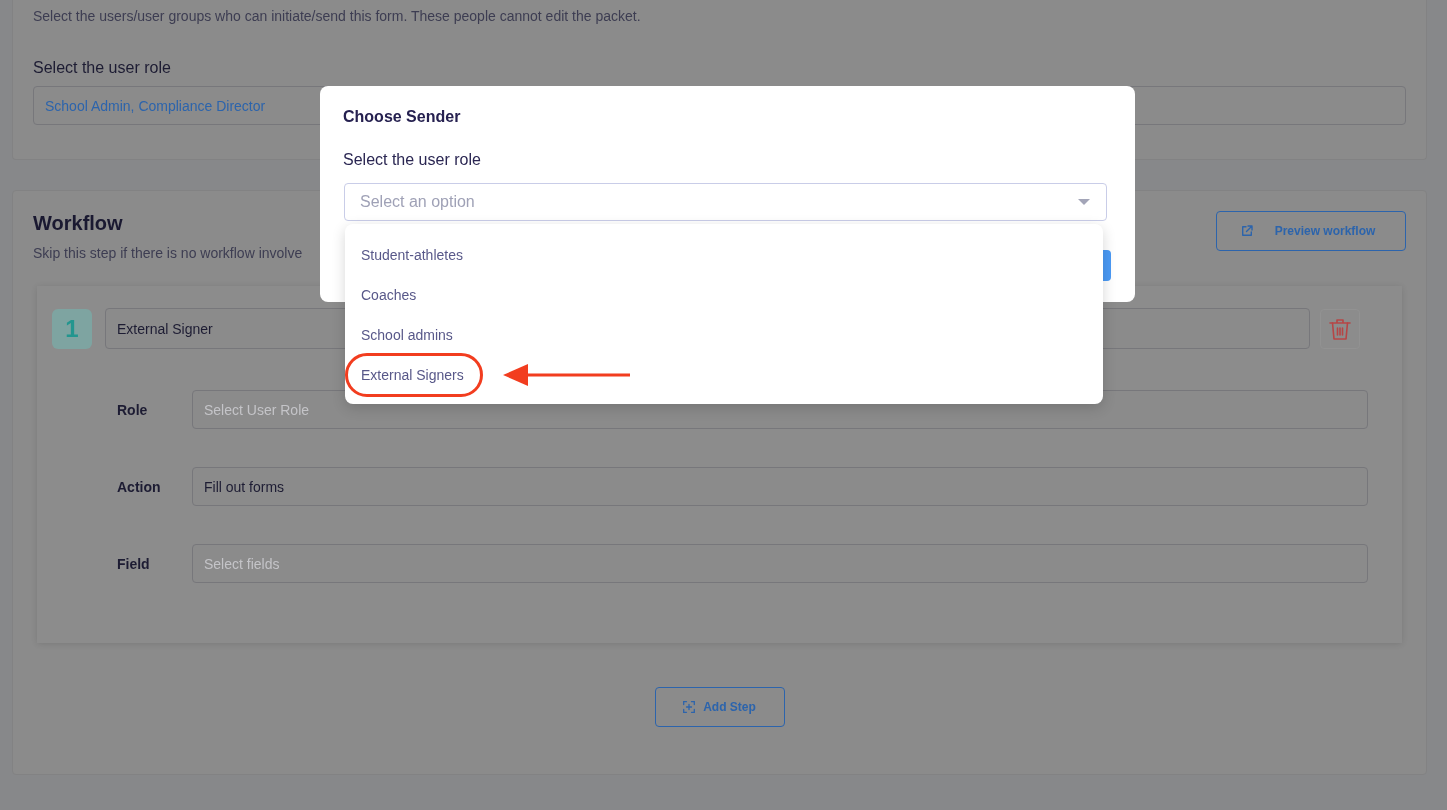 The height and width of the screenshot is (810, 1447). Describe the element at coordinates (1084, 202) in the screenshot. I see `caret-icon` at that location.